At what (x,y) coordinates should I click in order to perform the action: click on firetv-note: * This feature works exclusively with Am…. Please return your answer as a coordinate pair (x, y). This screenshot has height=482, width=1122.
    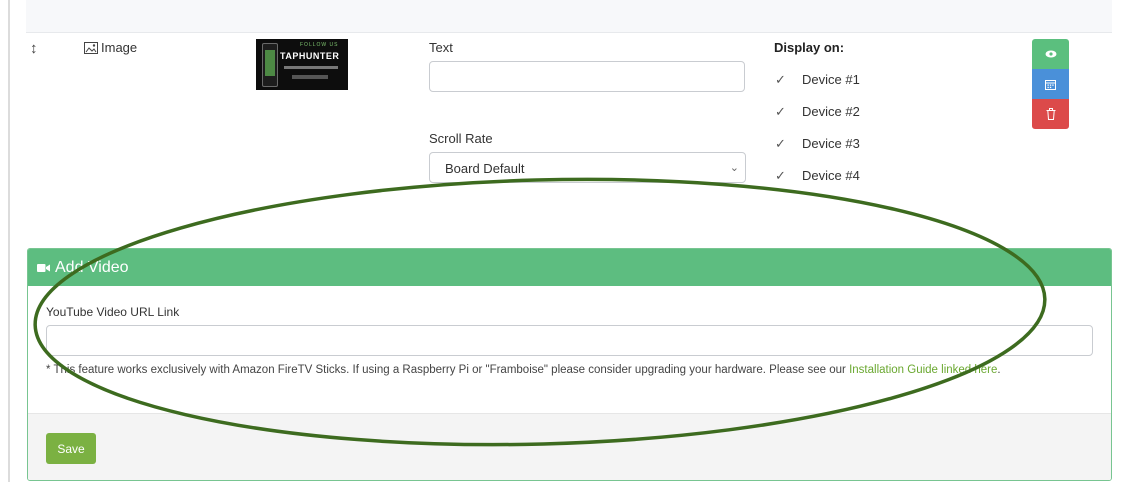
    Looking at the image, I should click on (569, 370).